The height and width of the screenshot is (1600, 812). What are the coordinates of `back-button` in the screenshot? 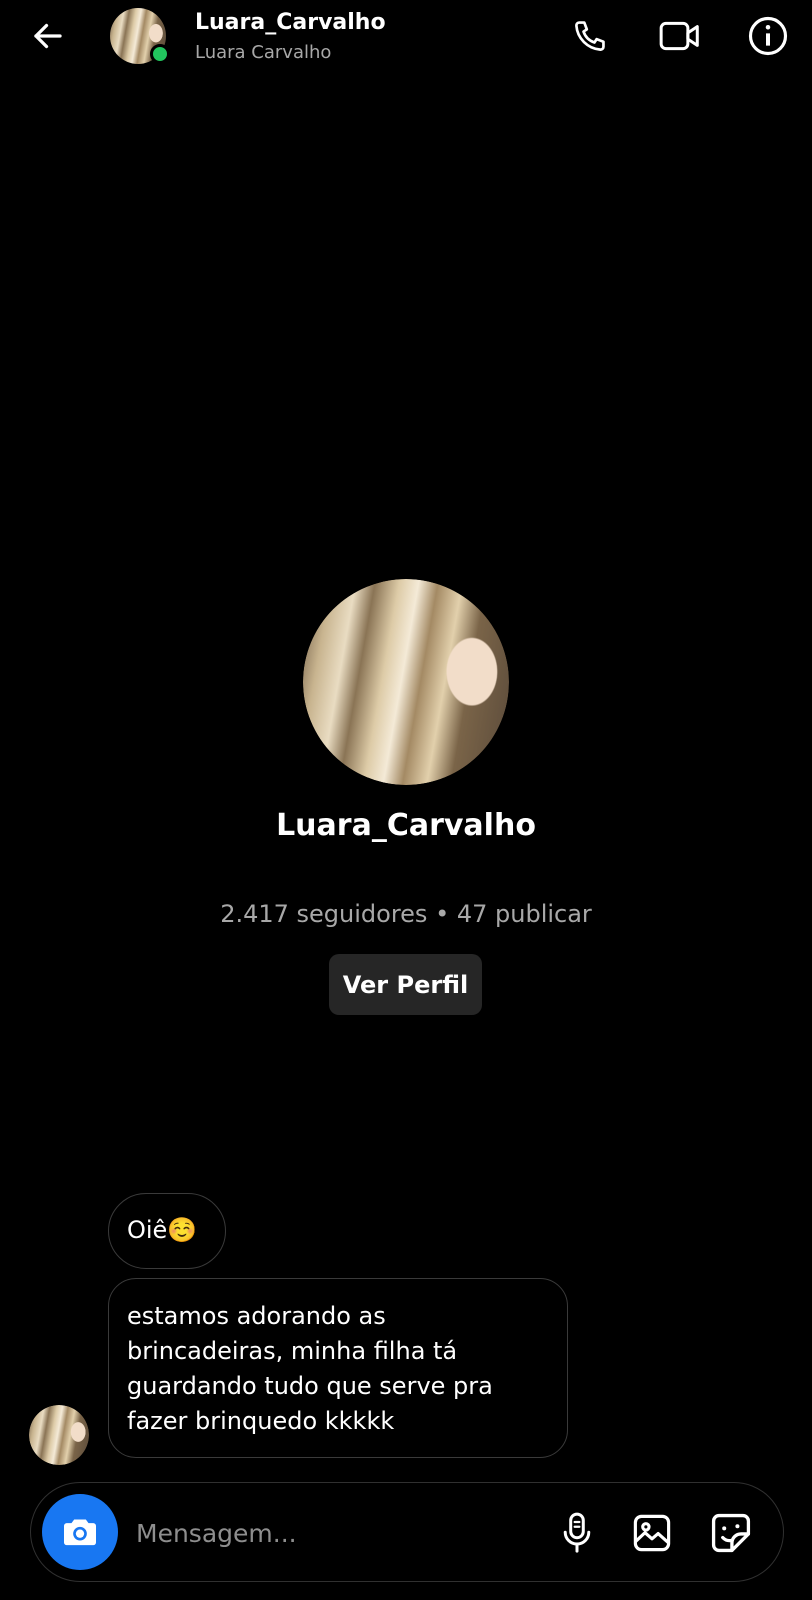 It's located at (48, 36).